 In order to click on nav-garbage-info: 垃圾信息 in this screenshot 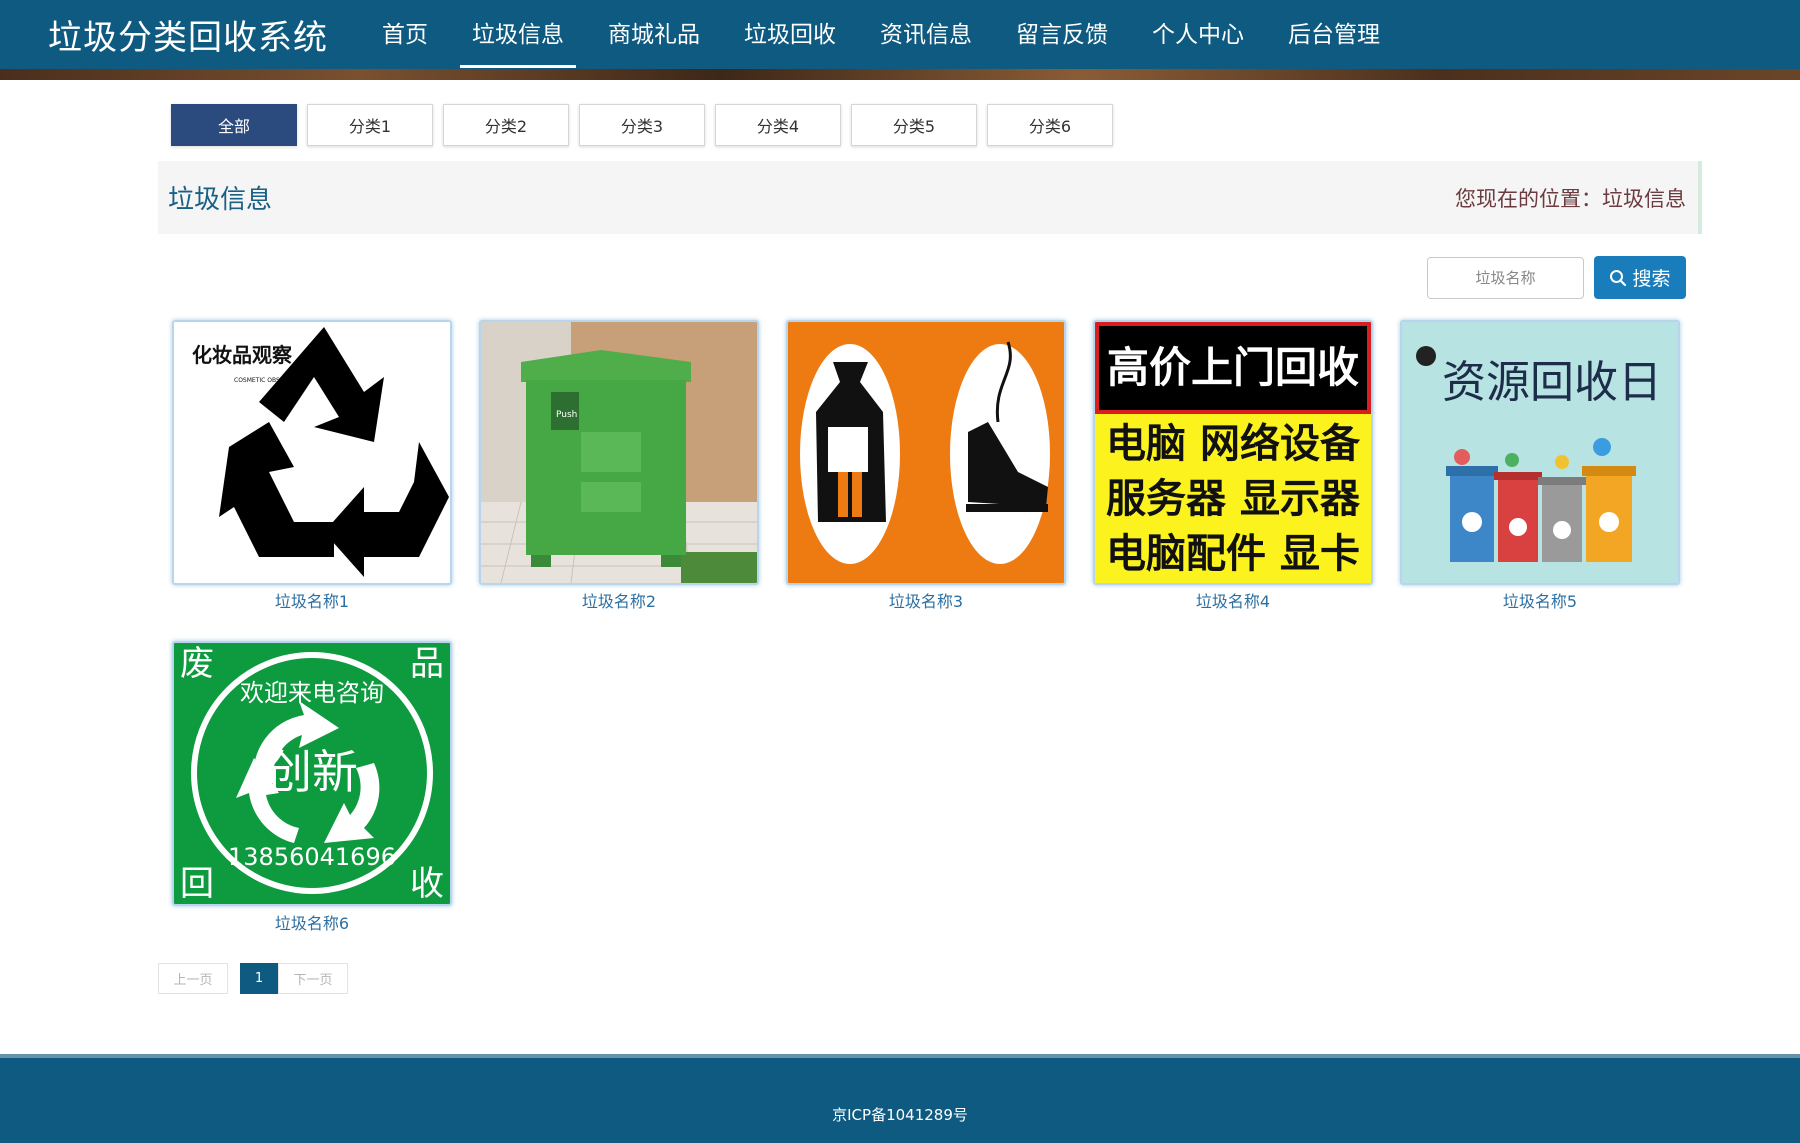, I will do `click(518, 34)`.